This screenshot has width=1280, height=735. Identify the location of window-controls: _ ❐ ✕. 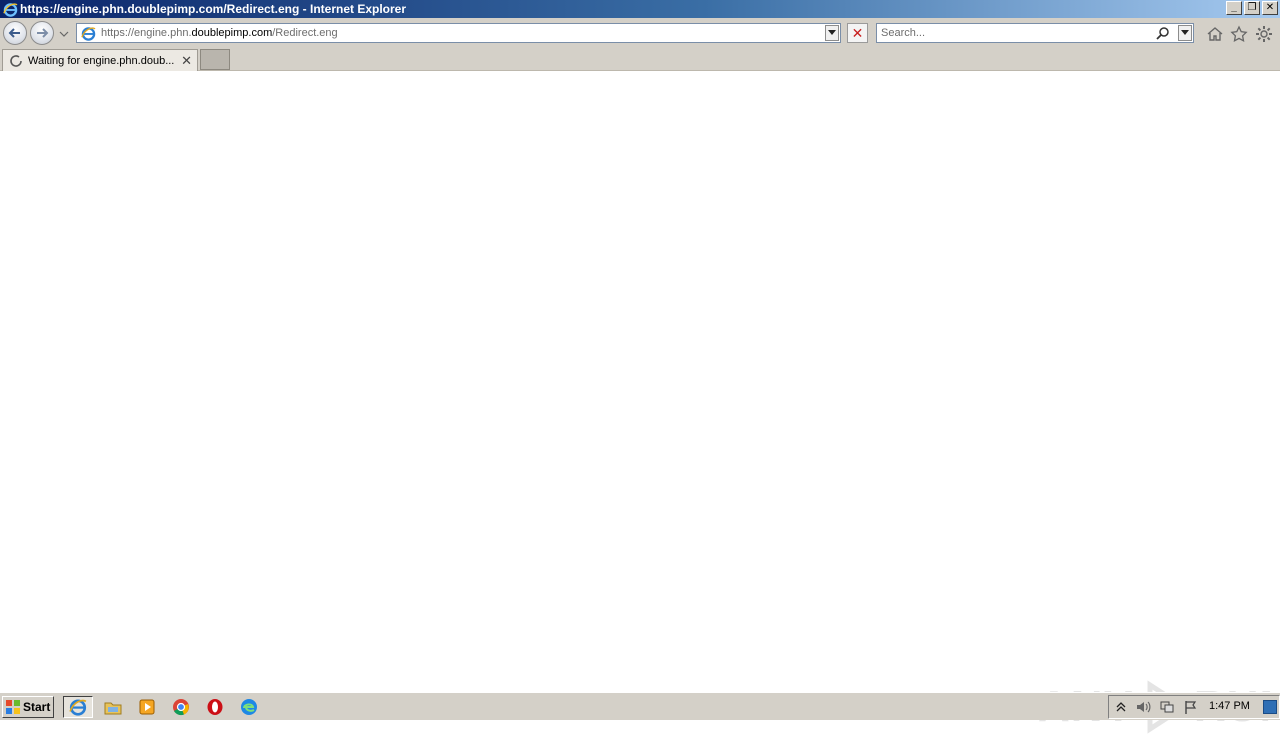
(1252, 8).